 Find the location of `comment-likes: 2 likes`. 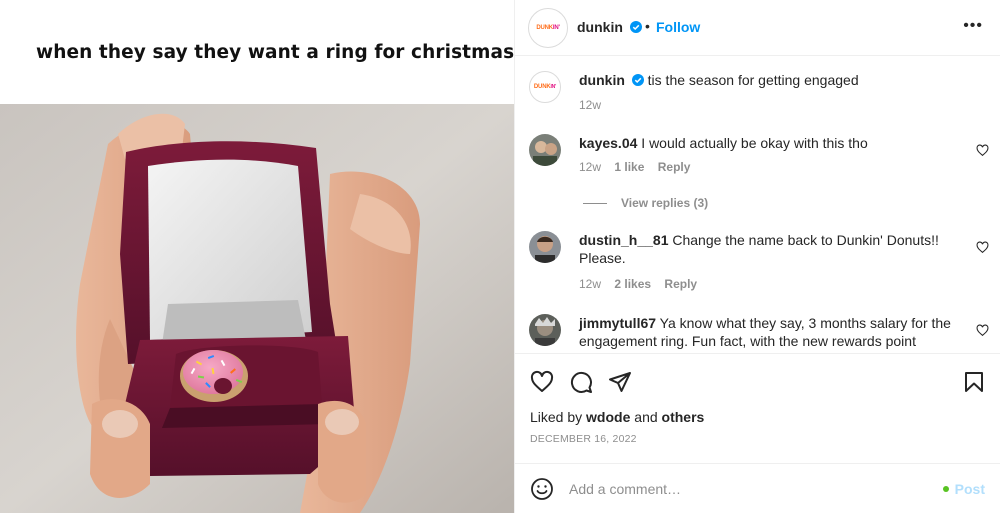

comment-likes: 2 likes is located at coordinates (632, 284).